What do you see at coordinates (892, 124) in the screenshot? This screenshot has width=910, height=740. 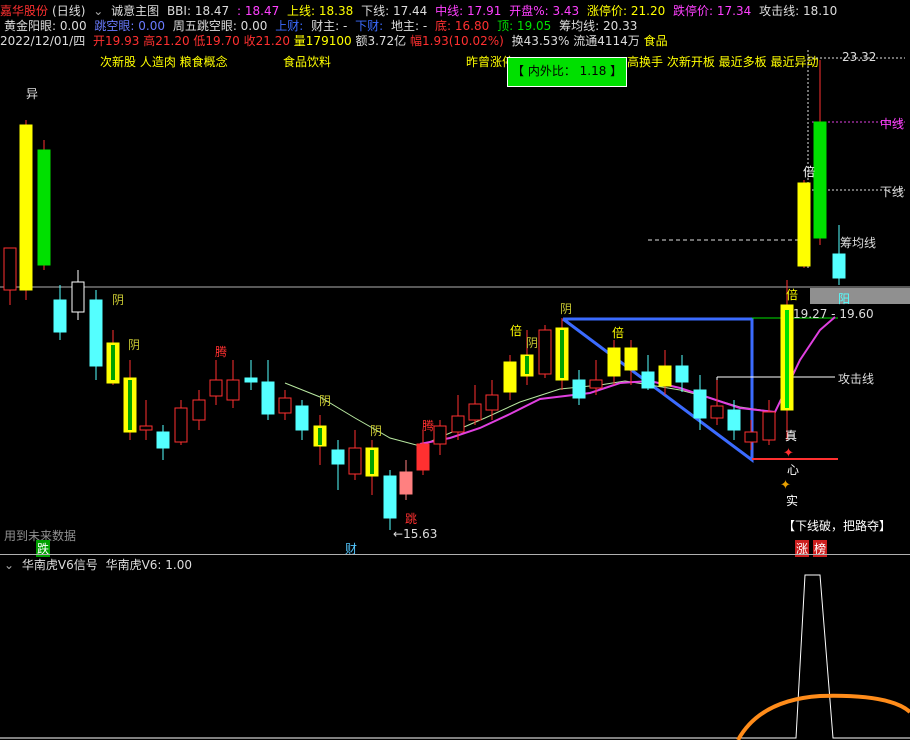 I see `label-zhongxian: 中线` at bounding box center [892, 124].